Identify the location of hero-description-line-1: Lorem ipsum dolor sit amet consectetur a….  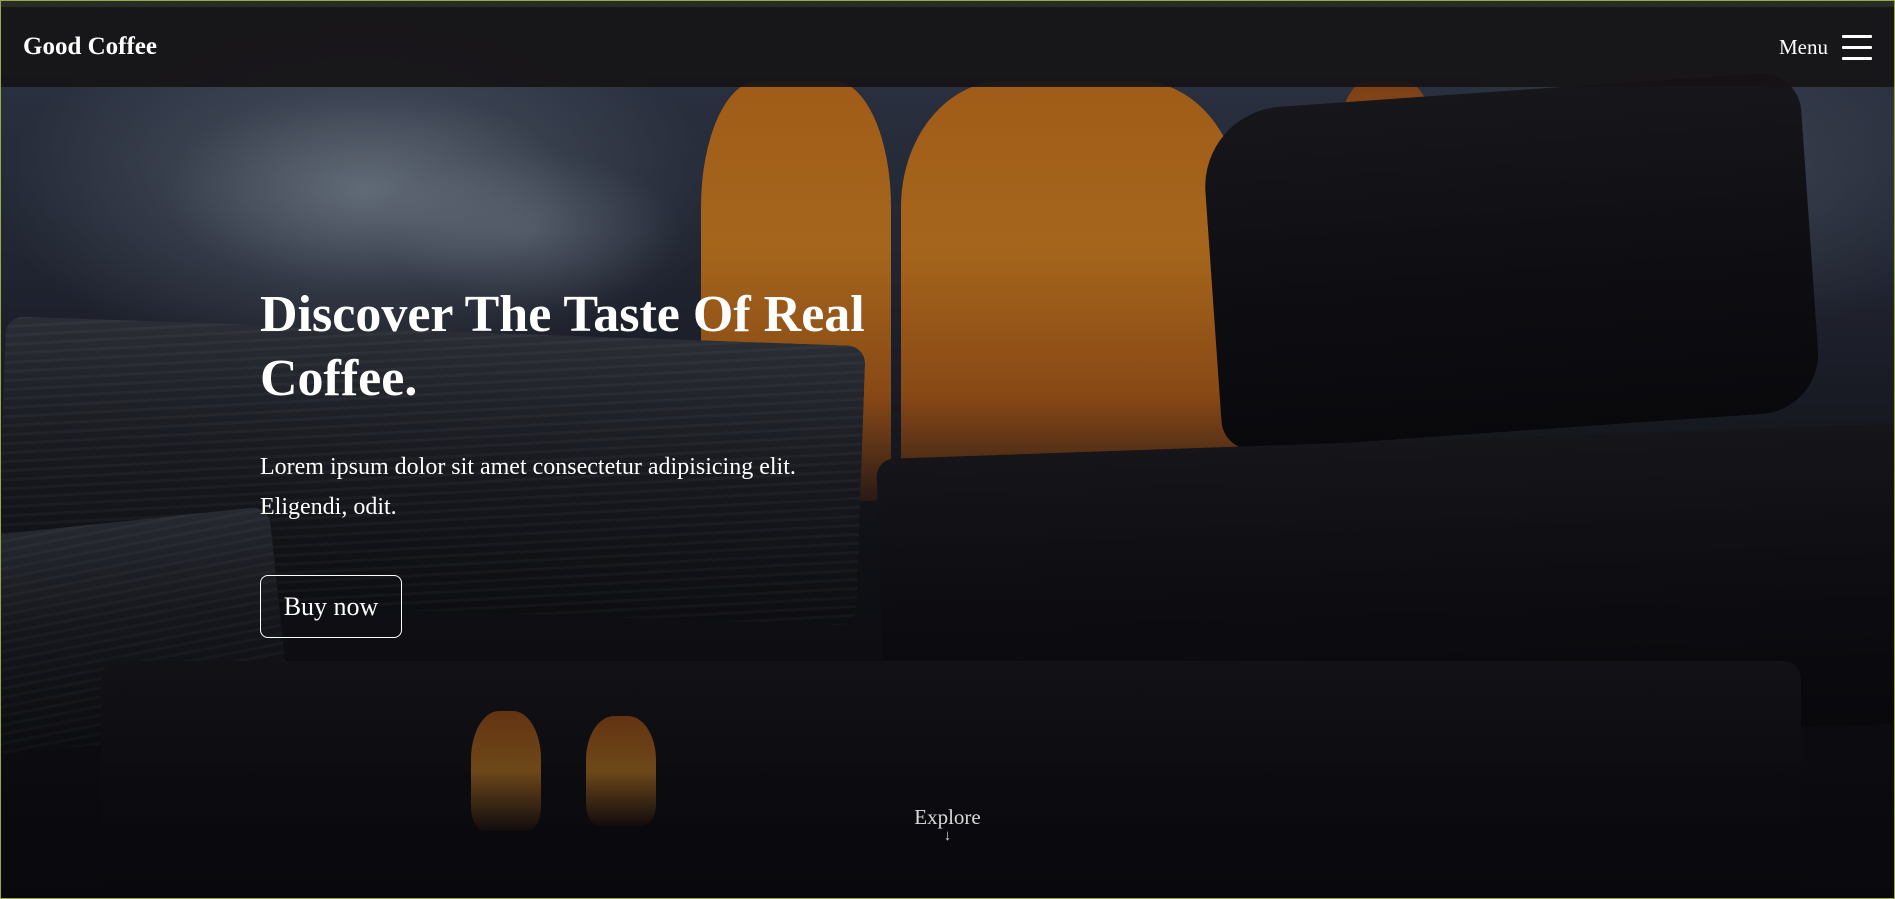
(528, 467).